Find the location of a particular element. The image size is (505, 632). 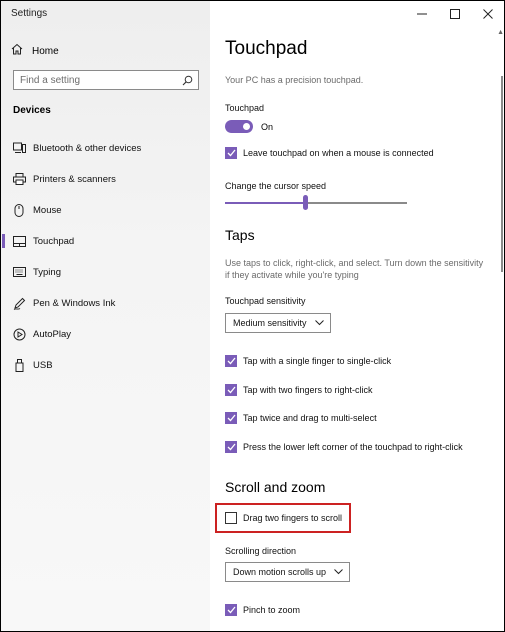

scroll-zoom-heading: Scroll and zoom is located at coordinates (275, 487).